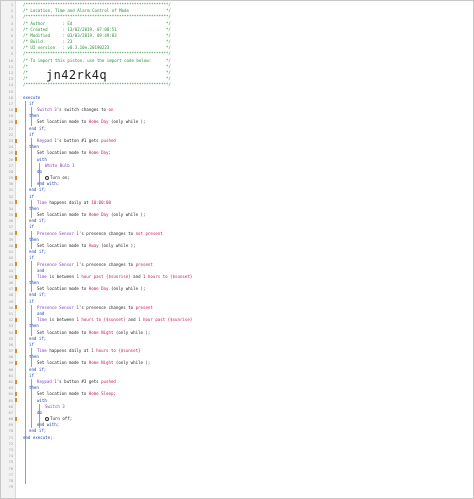 The width and height of the screenshot is (474, 499). I want to click on line-number: 71, so click(10, 437).